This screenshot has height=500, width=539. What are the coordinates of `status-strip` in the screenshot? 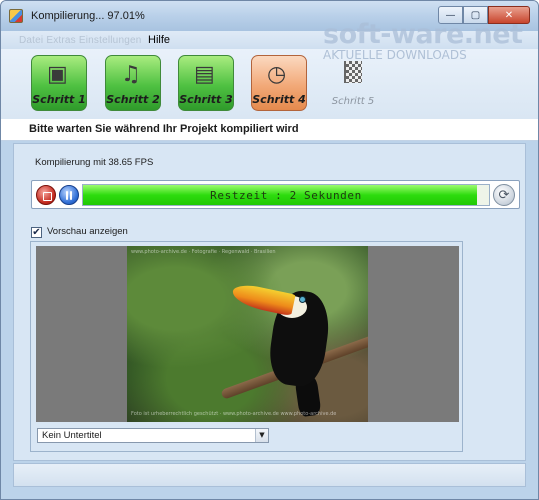 It's located at (269, 475).